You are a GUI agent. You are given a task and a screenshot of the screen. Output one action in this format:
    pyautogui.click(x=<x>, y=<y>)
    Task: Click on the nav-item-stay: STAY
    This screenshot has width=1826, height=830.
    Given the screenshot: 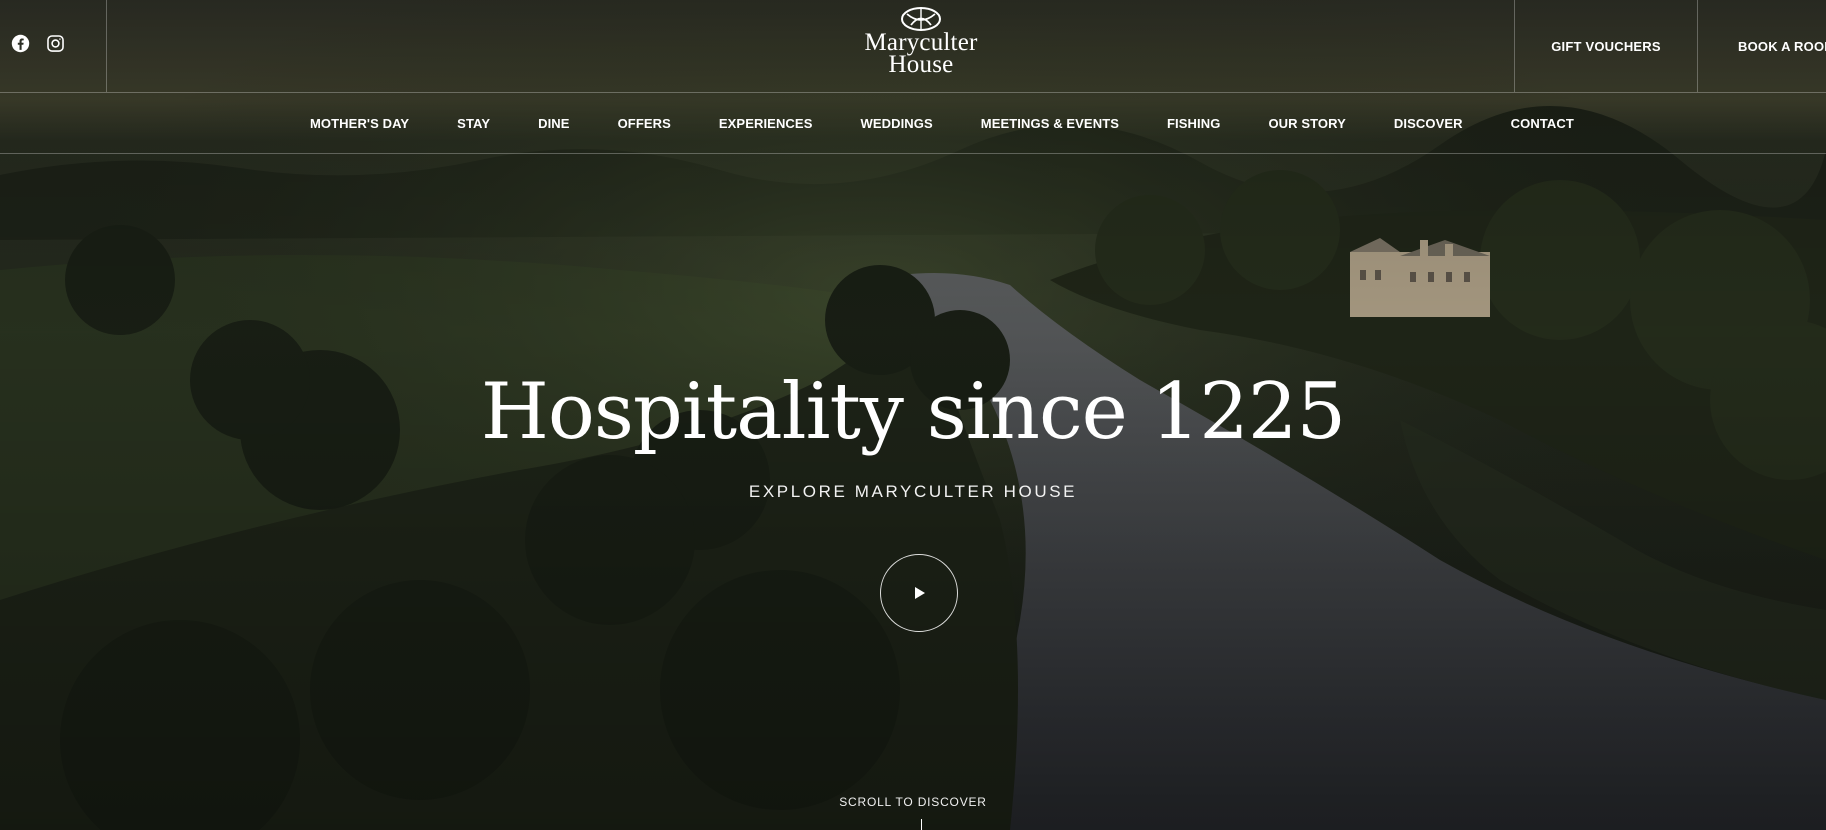 What is the action you would take?
    pyautogui.click(x=473, y=123)
    